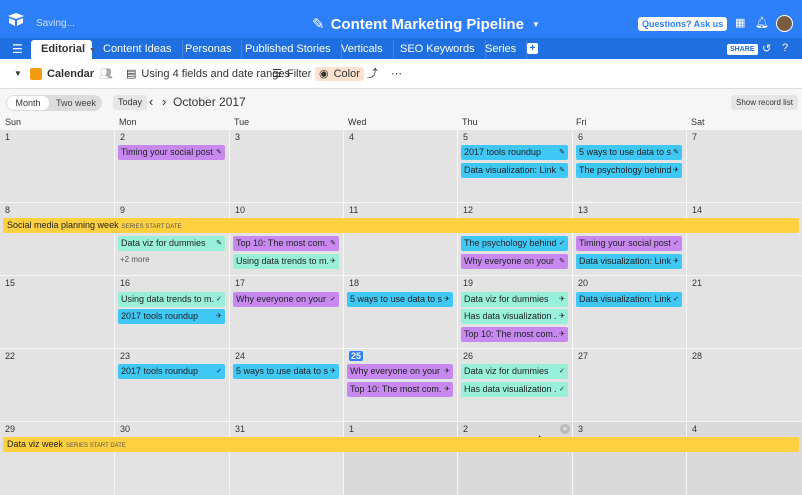  Describe the element at coordinates (286, 299) in the screenshot. I see `calendar-event: Why everyone on your ... ✓` at that location.